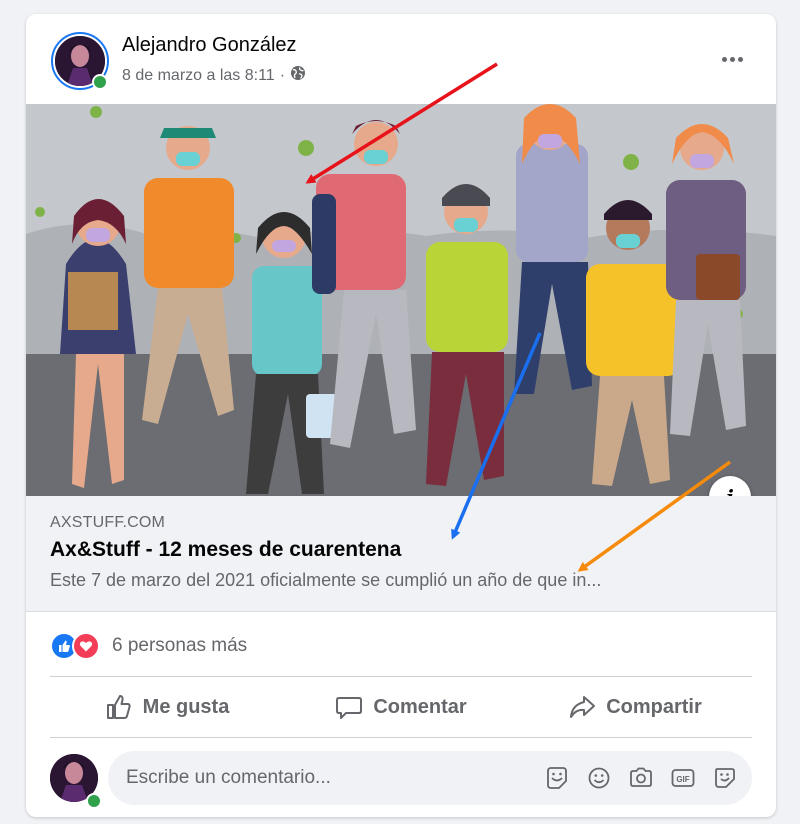 The width and height of the screenshot is (800, 824). What do you see at coordinates (401, 123) in the screenshot?
I see `red-arrow` at bounding box center [401, 123].